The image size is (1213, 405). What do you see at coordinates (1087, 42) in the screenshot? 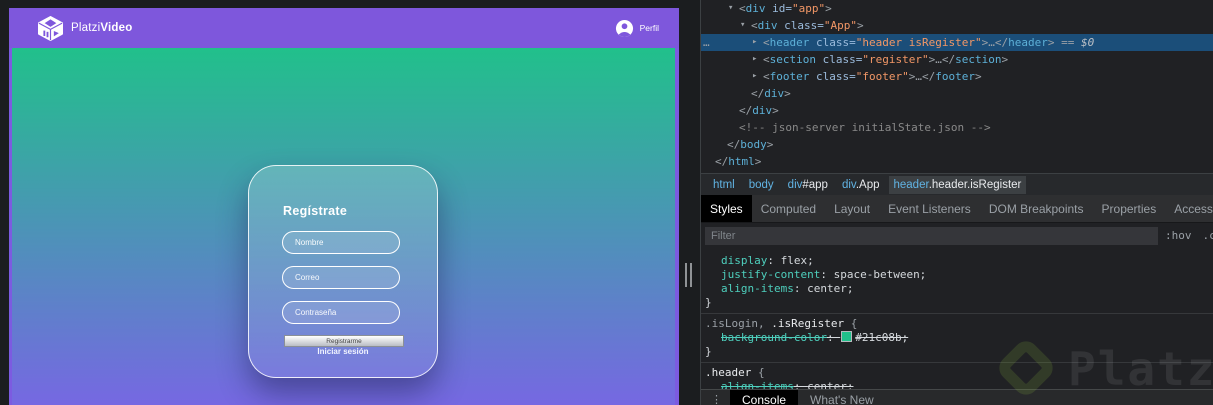
I see `code-segment: $0` at bounding box center [1087, 42].